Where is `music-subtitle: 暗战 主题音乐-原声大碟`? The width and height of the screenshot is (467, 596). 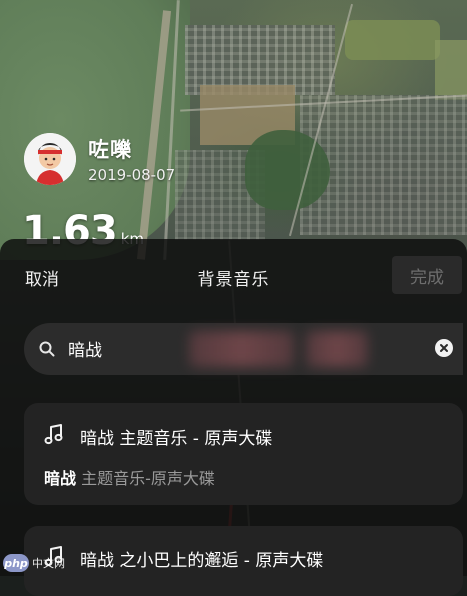
music-subtitle: 暗战 主题音乐-原声大碟 is located at coordinates (129, 477).